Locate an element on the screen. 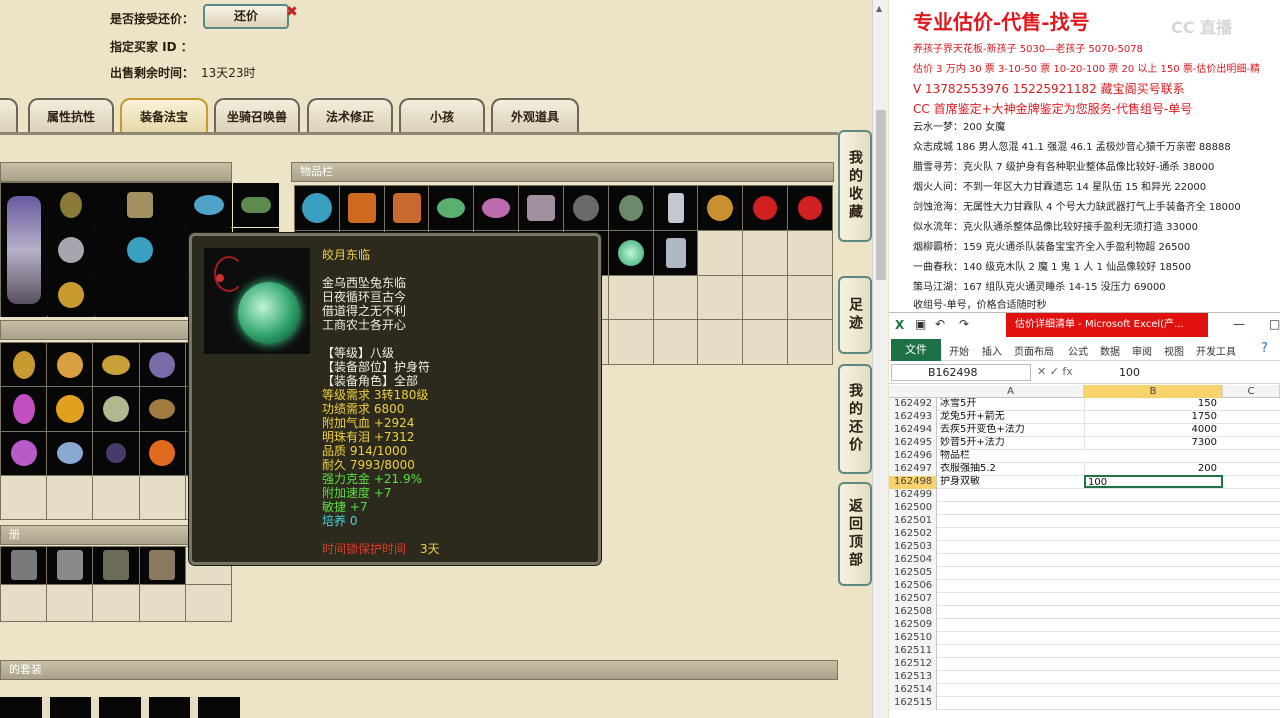 Image resolution: width=1280 pixels, height=718 pixels. row-number: 162512 is located at coordinates (913, 664).